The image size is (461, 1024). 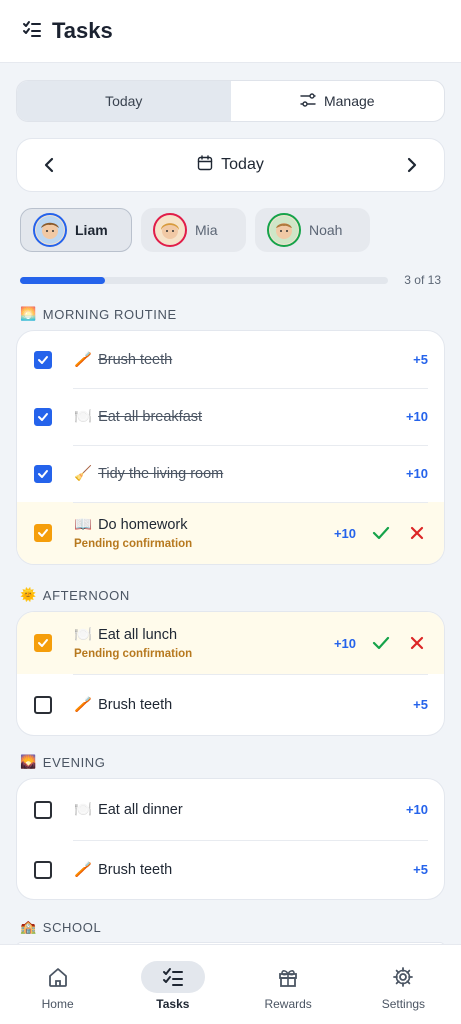 I want to click on task-name: Do homework, so click(x=143, y=524).